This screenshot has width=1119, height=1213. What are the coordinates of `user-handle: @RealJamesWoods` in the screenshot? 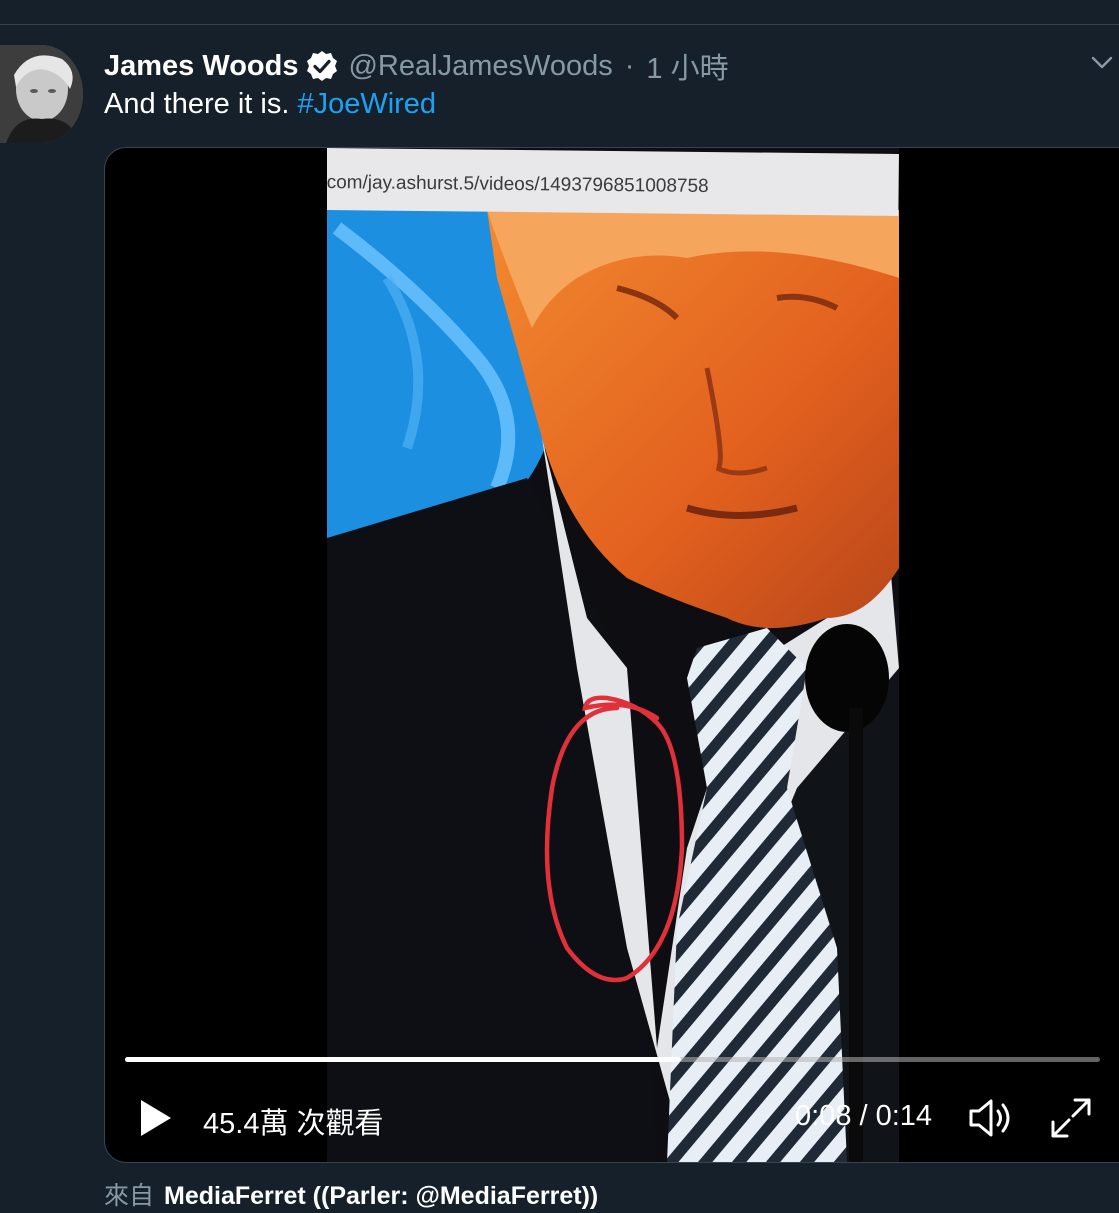 It's located at (480, 66).